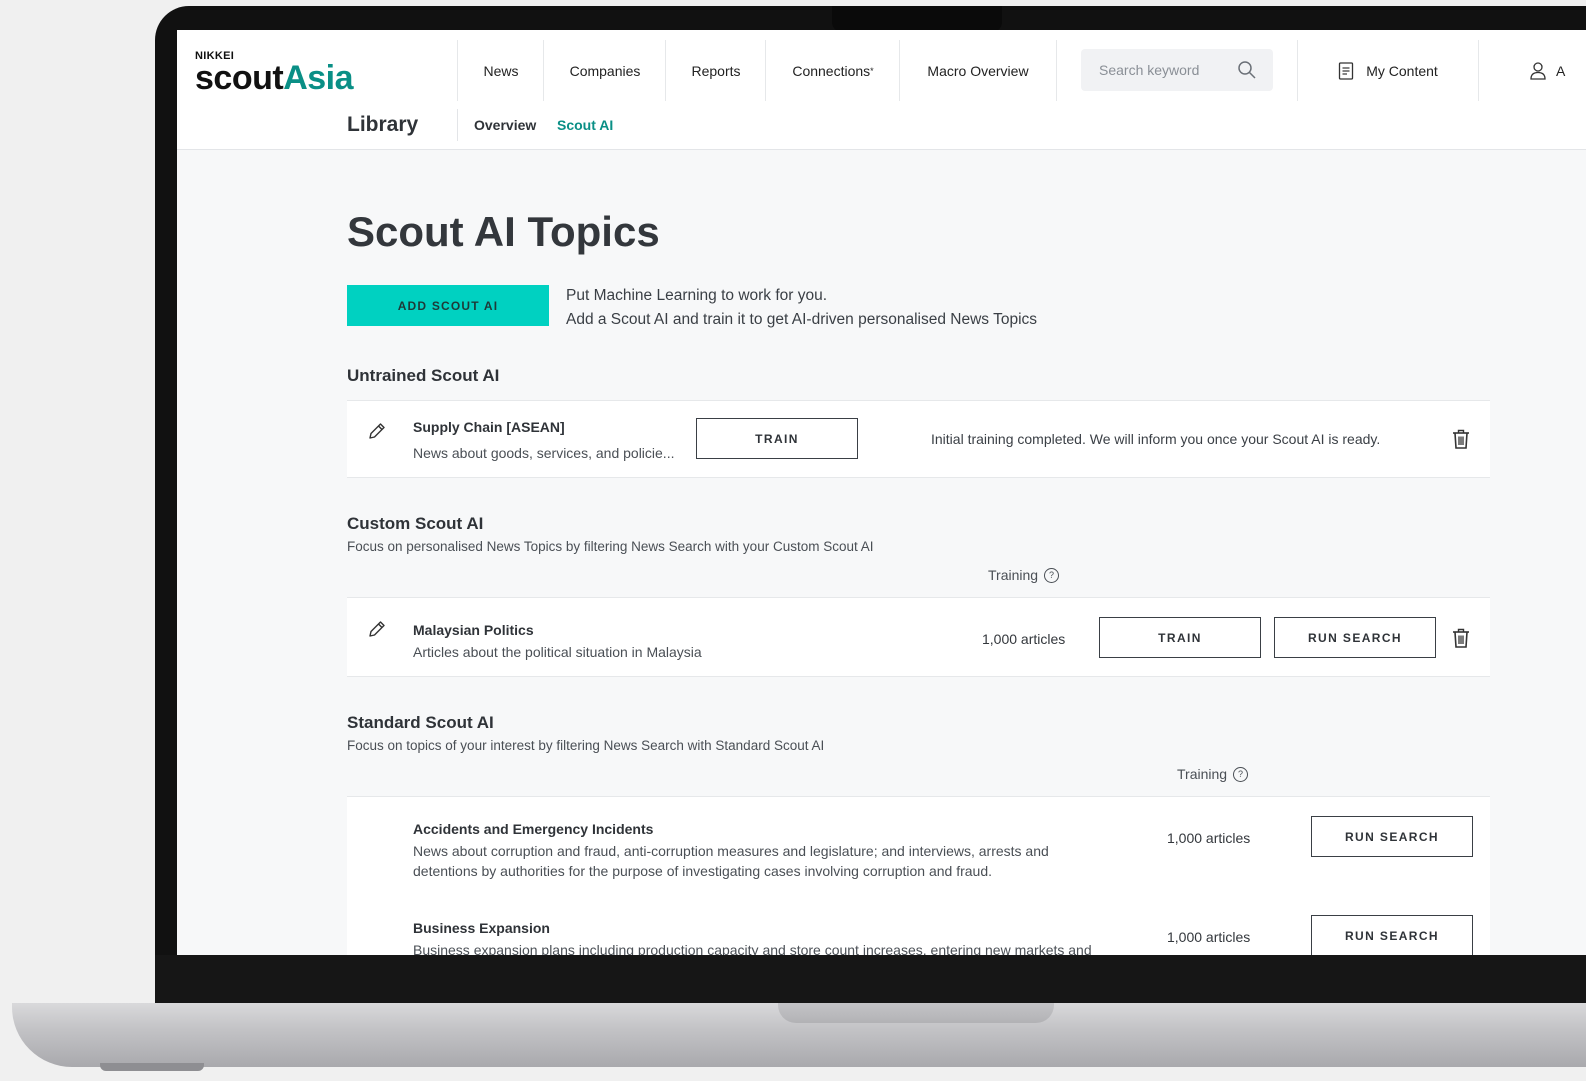 The width and height of the screenshot is (1586, 1081). I want to click on account-link: A, so click(1532, 70).